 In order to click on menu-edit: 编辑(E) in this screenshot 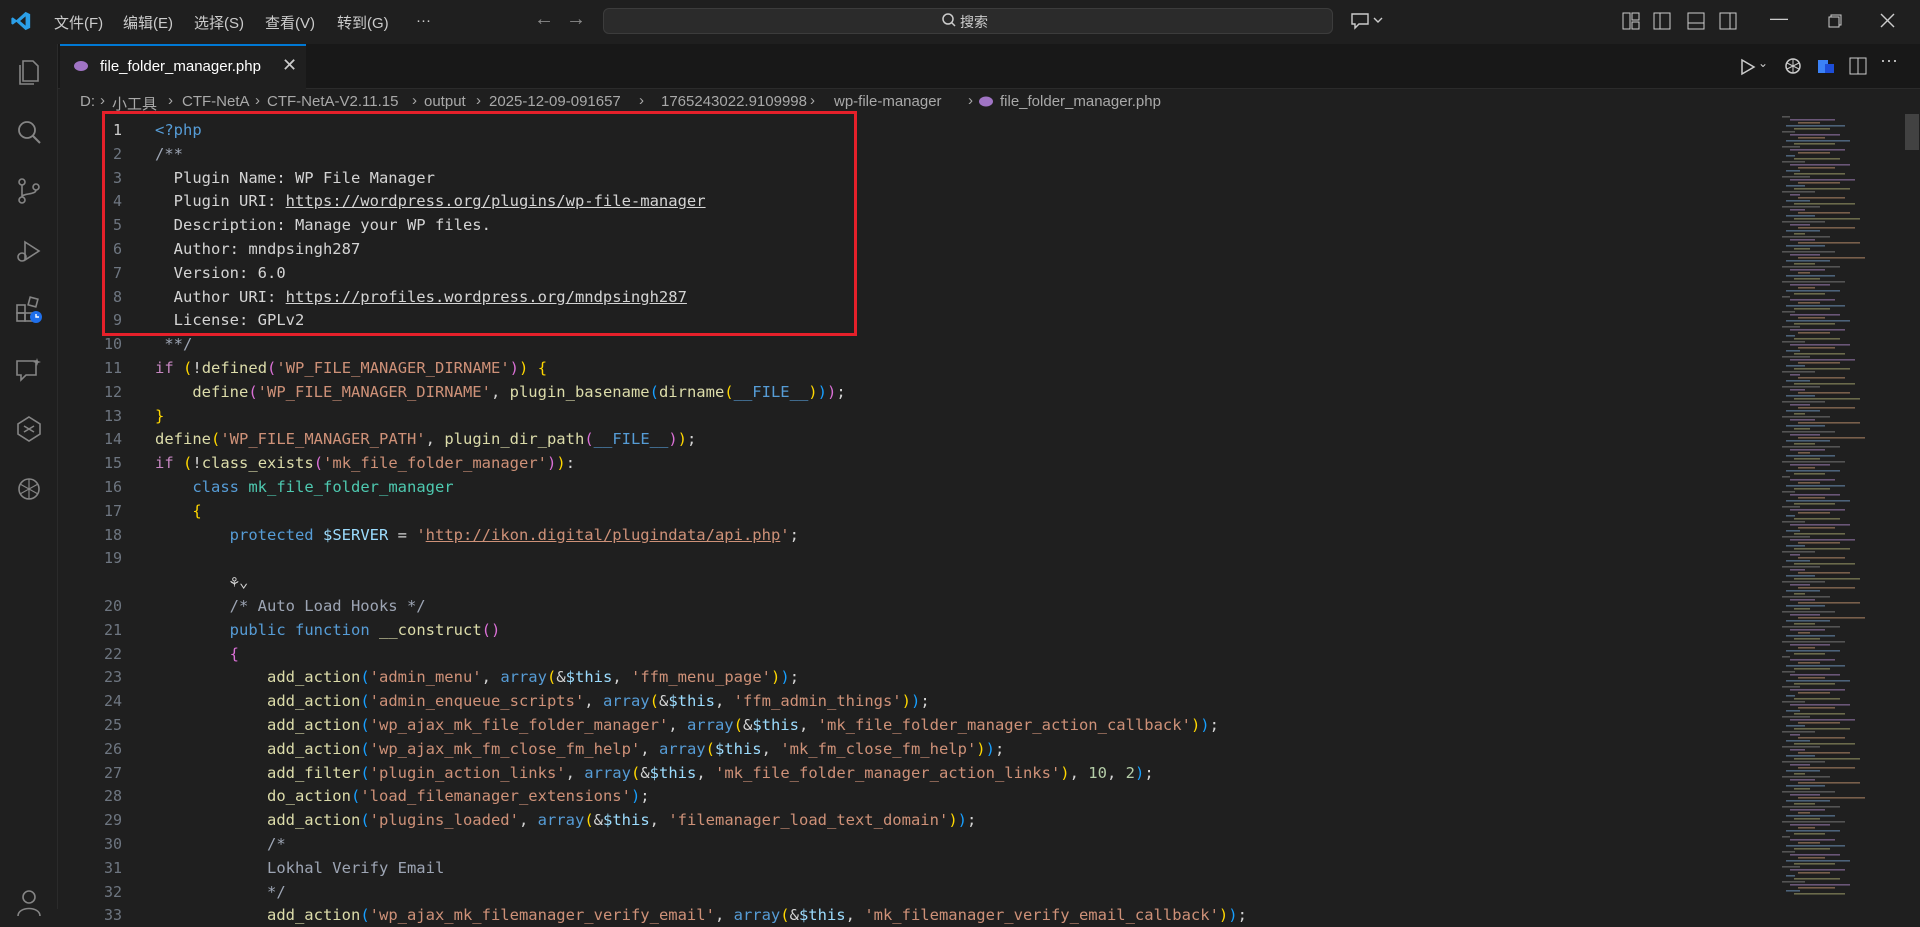, I will do `click(148, 22)`.